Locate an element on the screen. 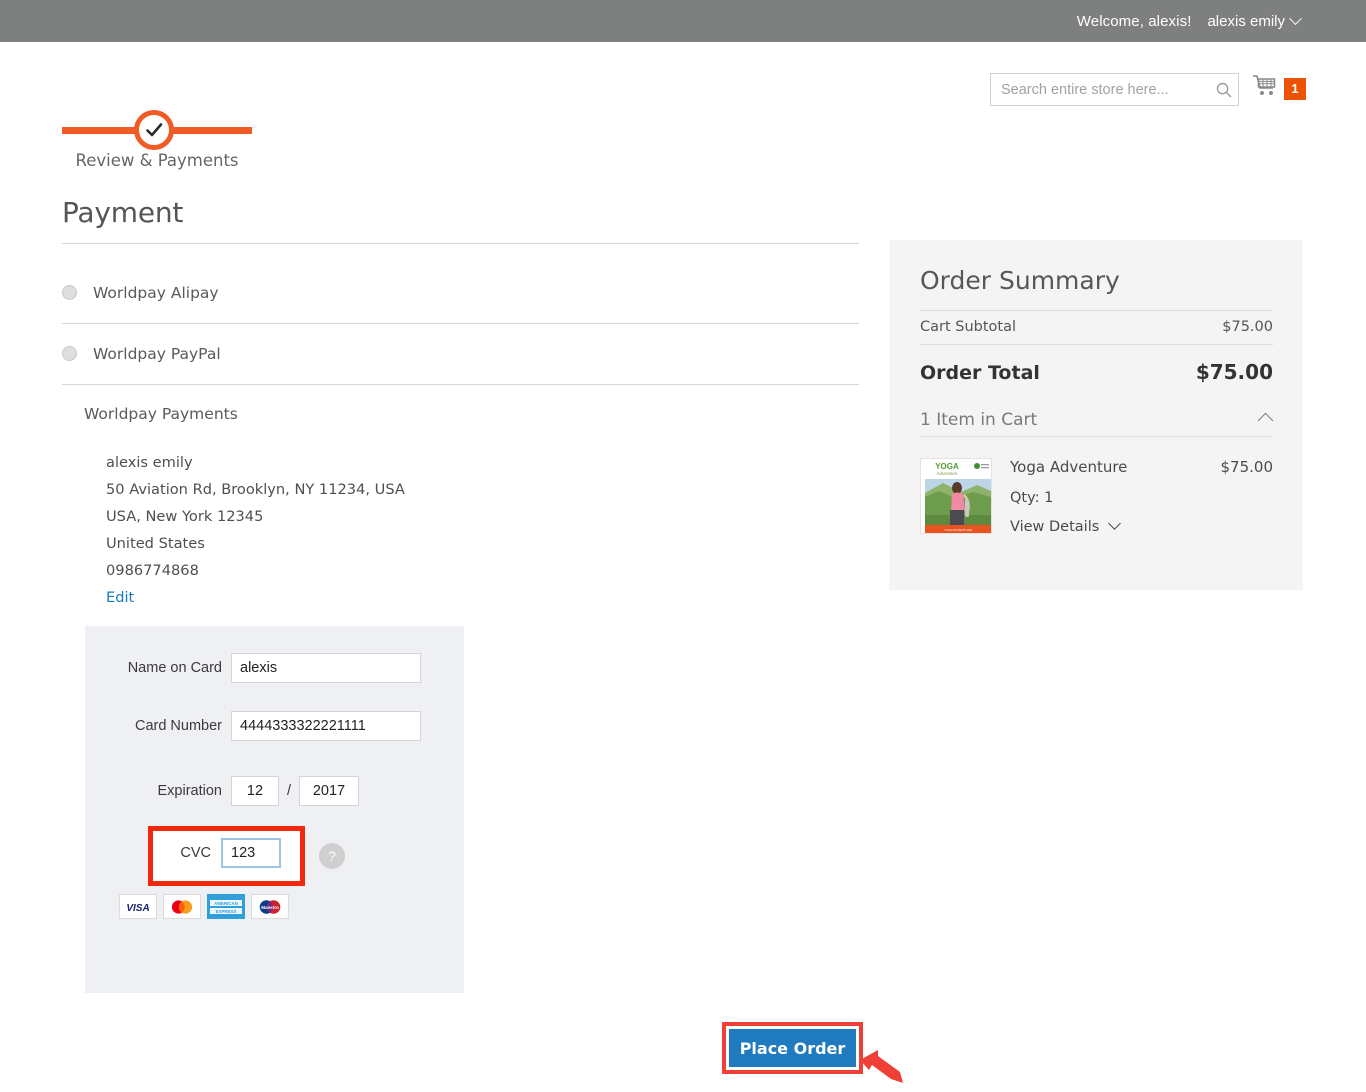  minicart: 1 is located at coordinates (1279, 88).